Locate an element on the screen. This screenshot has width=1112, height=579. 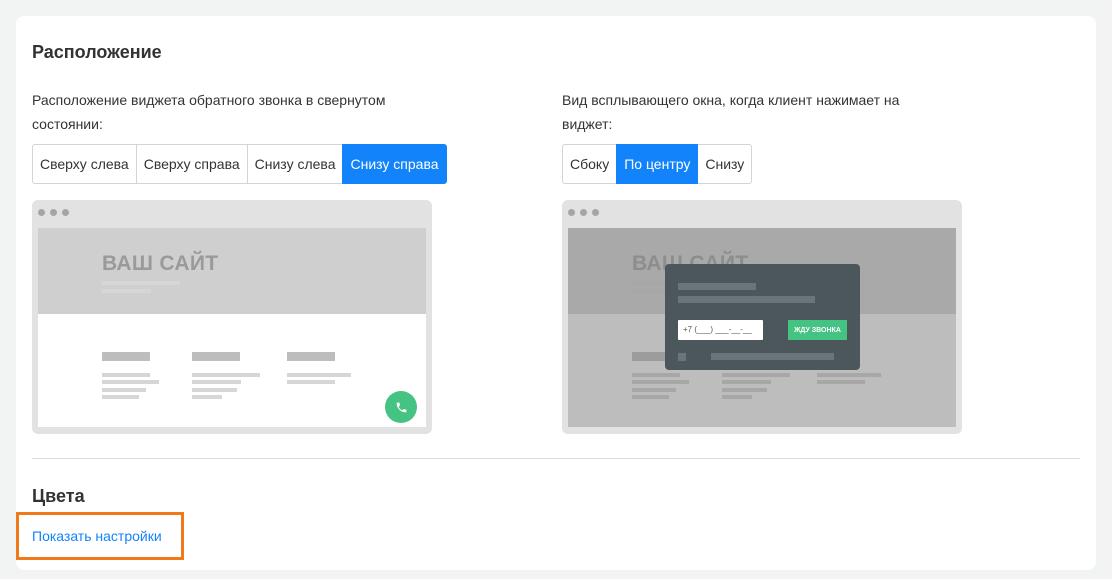
callback-popup: +7 (___) ___-__-__ ЖДУ ЗВОНКА is located at coordinates (762, 317).